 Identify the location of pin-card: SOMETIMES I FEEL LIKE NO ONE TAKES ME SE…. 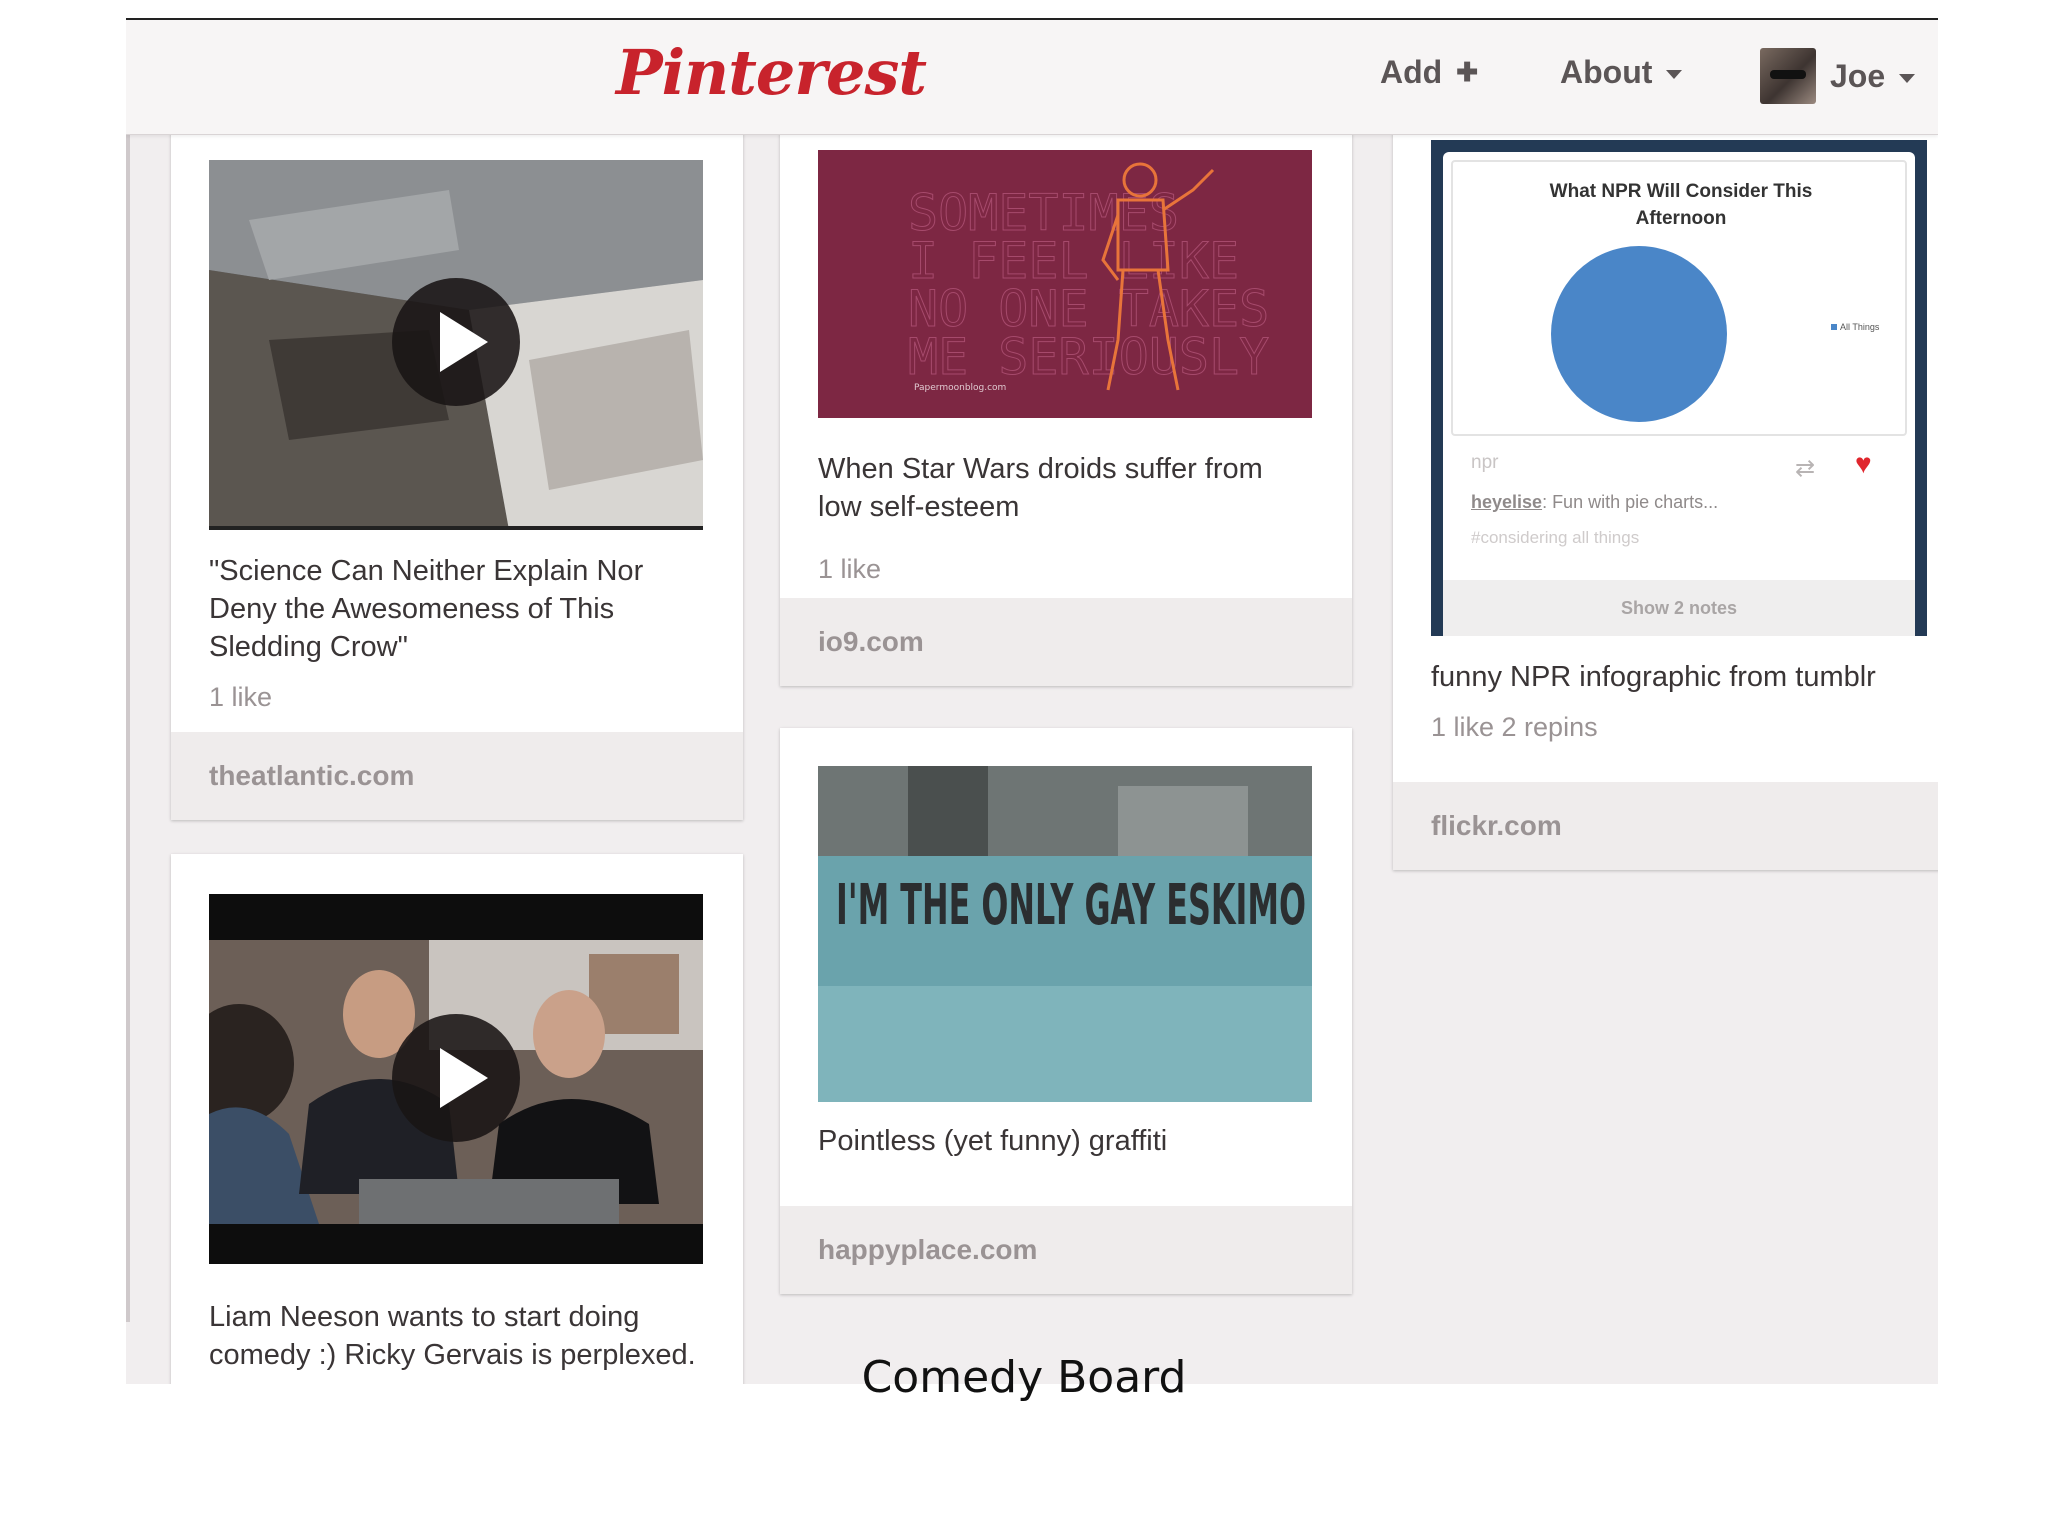
(1066, 403).